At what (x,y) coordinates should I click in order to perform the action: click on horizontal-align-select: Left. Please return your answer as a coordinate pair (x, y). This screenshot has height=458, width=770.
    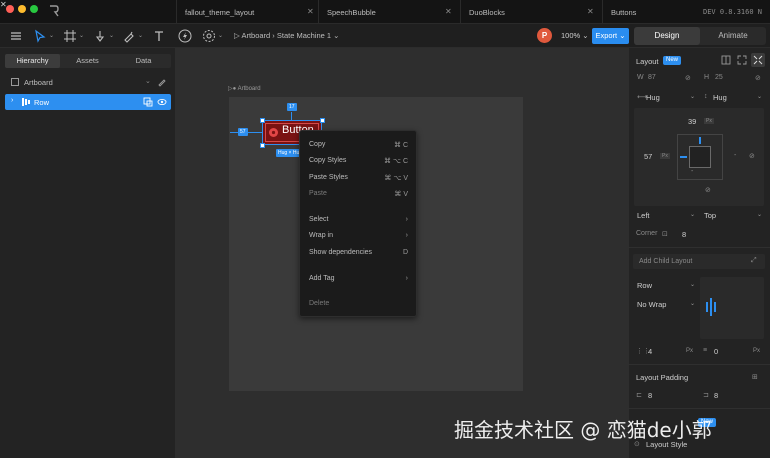
    Looking at the image, I should click on (643, 215).